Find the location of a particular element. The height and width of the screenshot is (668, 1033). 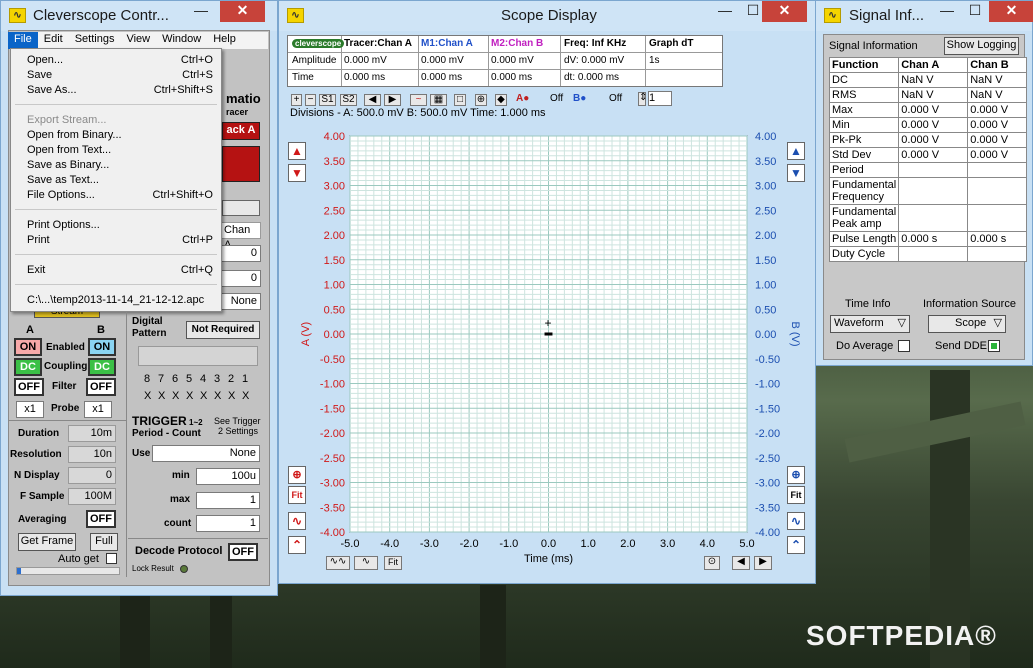

wave-icon: ~ is located at coordinates (418, 100).